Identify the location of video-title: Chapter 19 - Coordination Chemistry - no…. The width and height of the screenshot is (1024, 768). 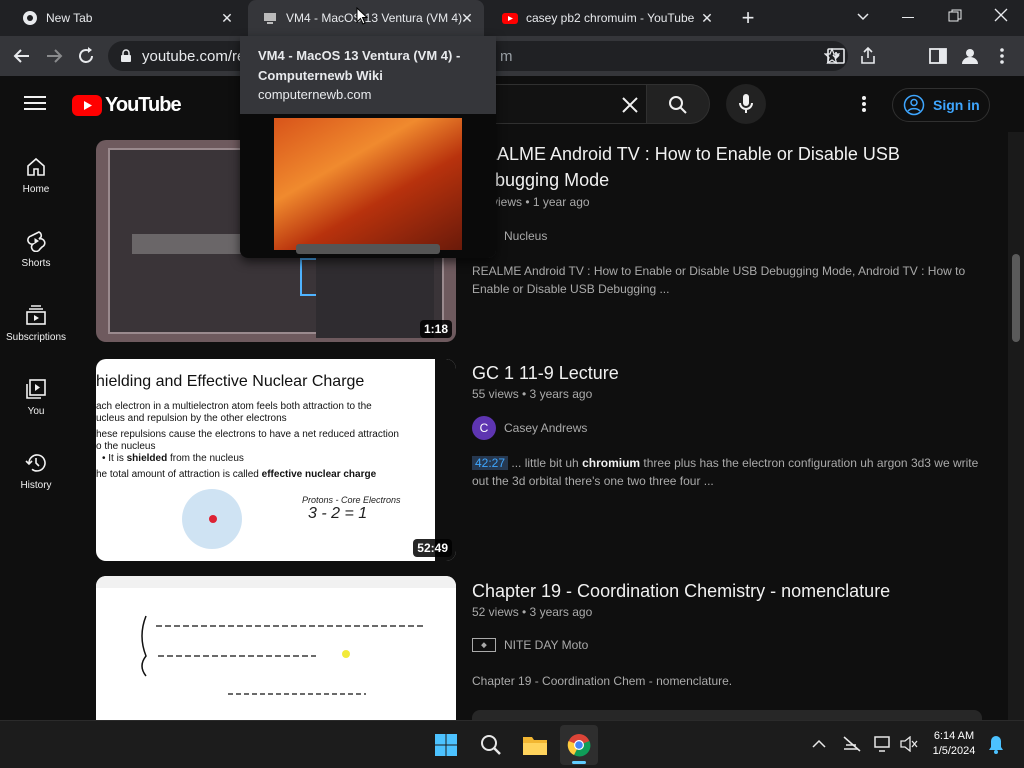
(681, 591).